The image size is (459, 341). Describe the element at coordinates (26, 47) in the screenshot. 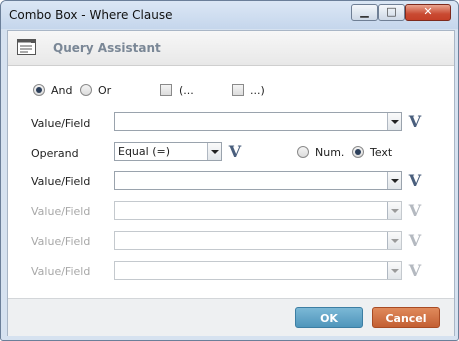

I see `form-icon` at that location.